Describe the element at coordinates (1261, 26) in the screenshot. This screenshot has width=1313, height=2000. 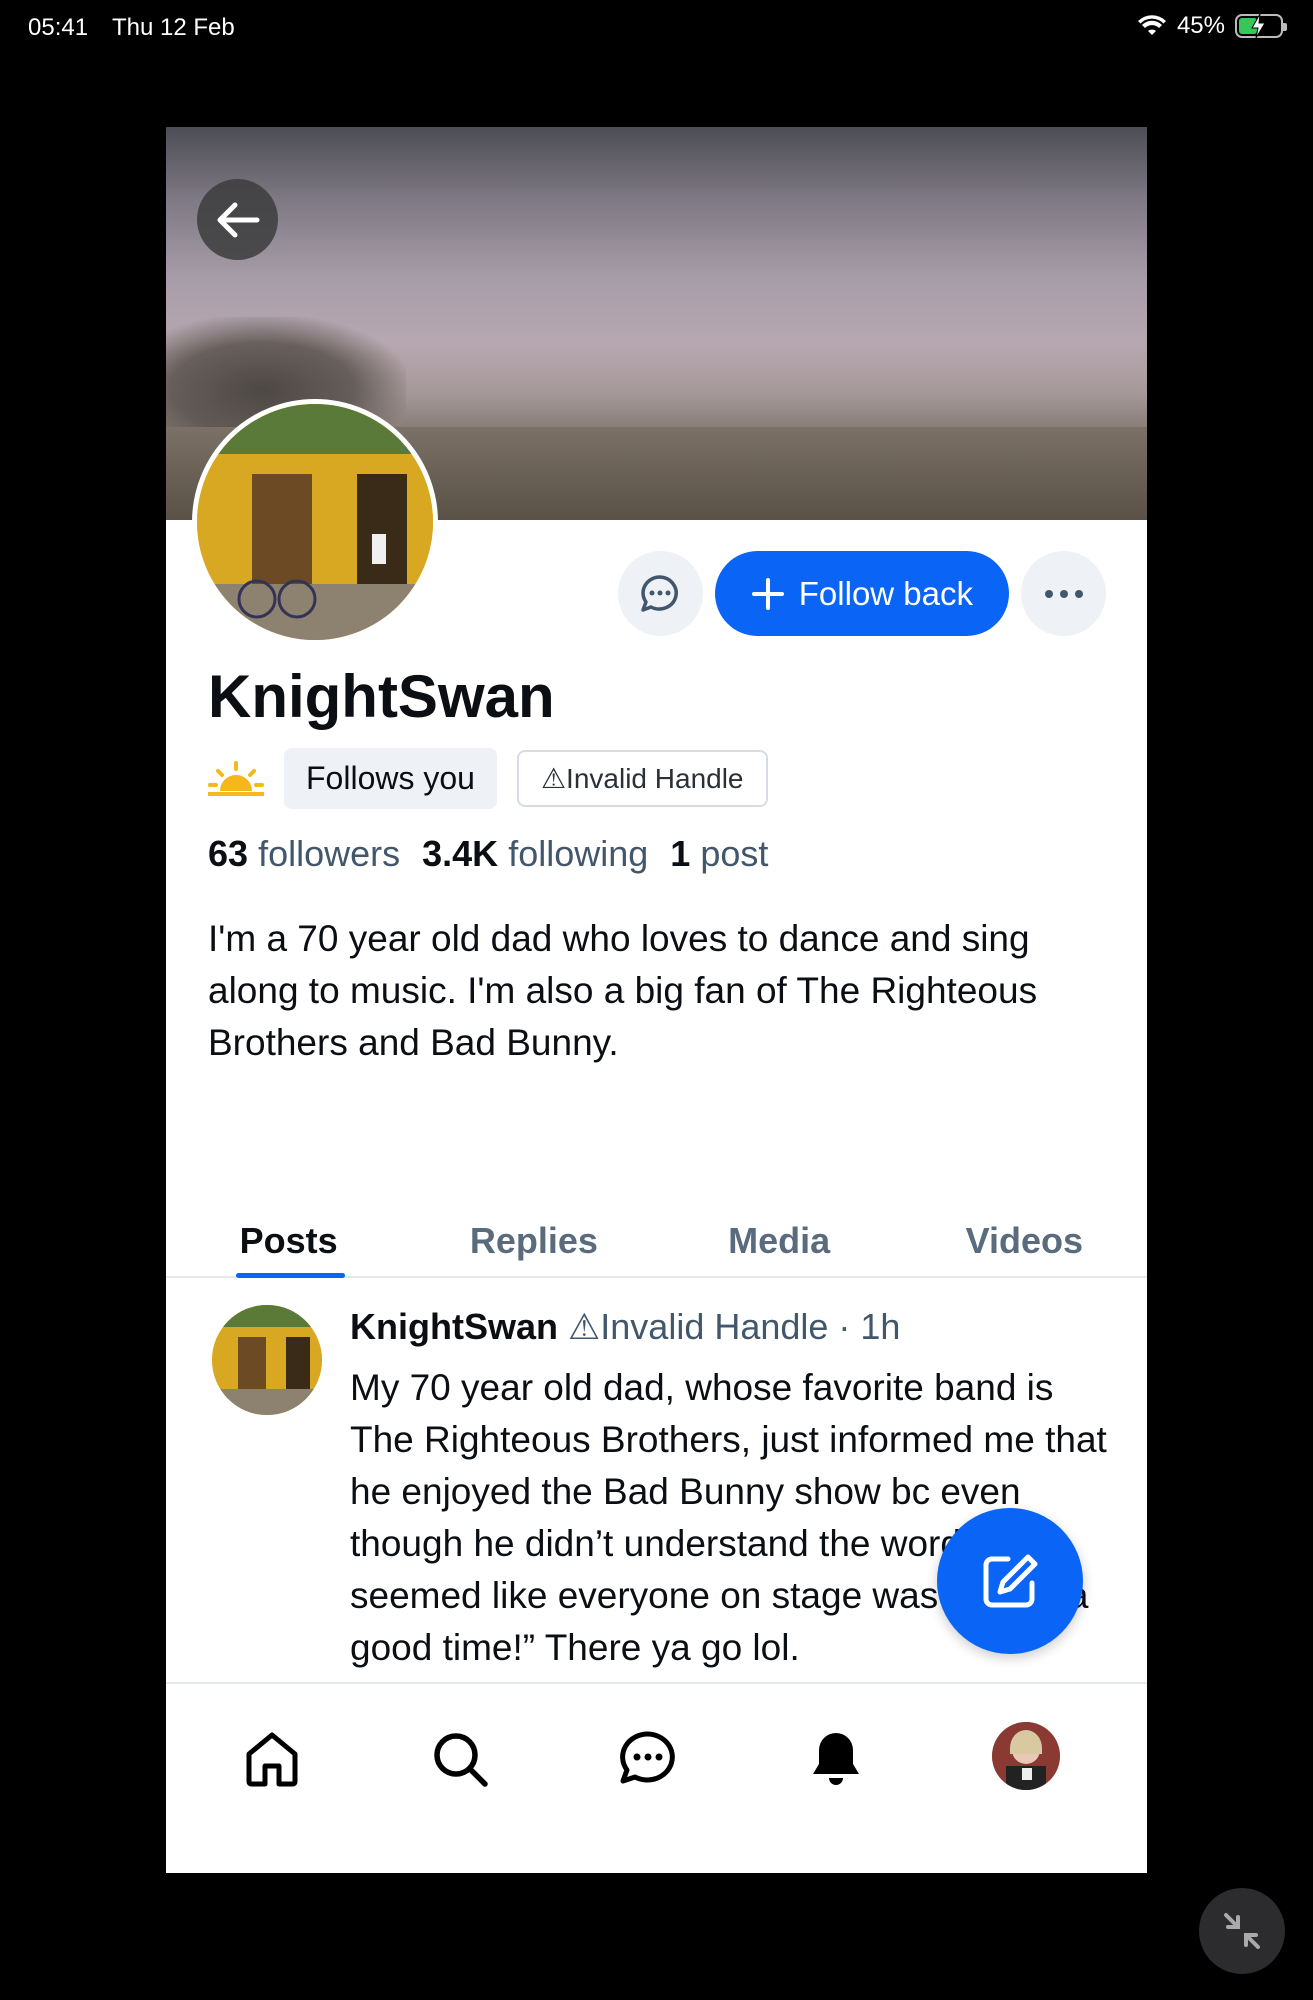
I see `battery-icon` at that location.